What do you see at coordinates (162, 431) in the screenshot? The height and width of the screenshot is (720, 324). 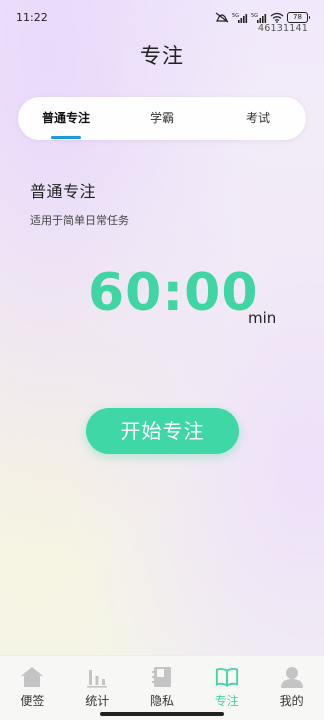 I see `start-focus-button: 开始专注` at bounding box center [162, 431].